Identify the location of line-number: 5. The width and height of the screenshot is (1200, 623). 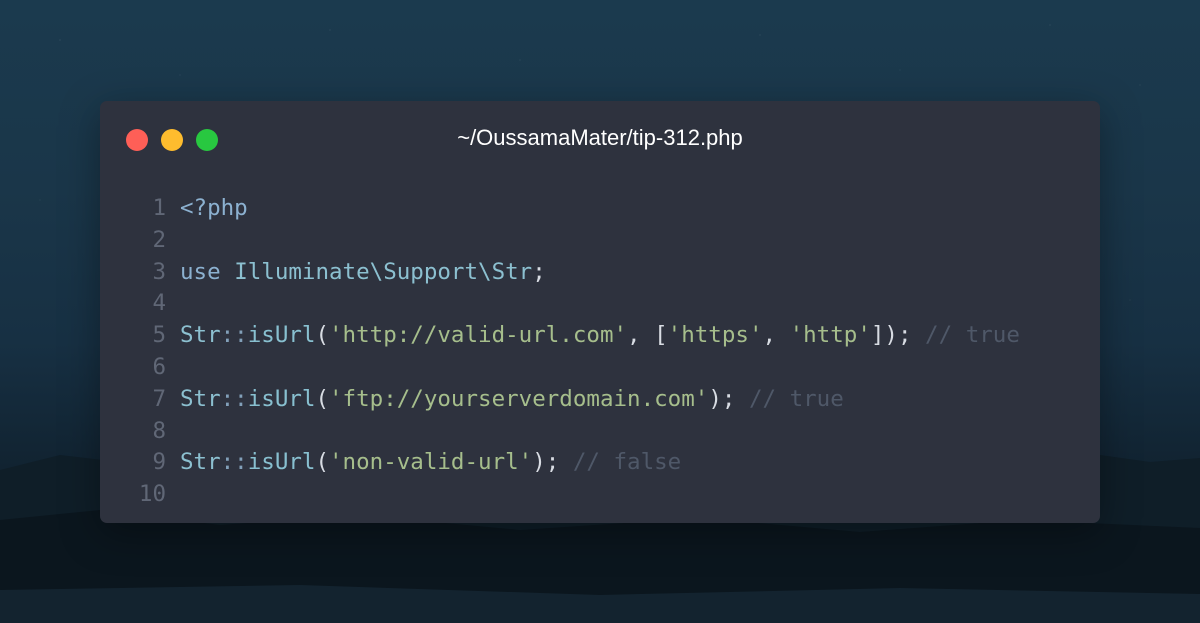
(159, 335).